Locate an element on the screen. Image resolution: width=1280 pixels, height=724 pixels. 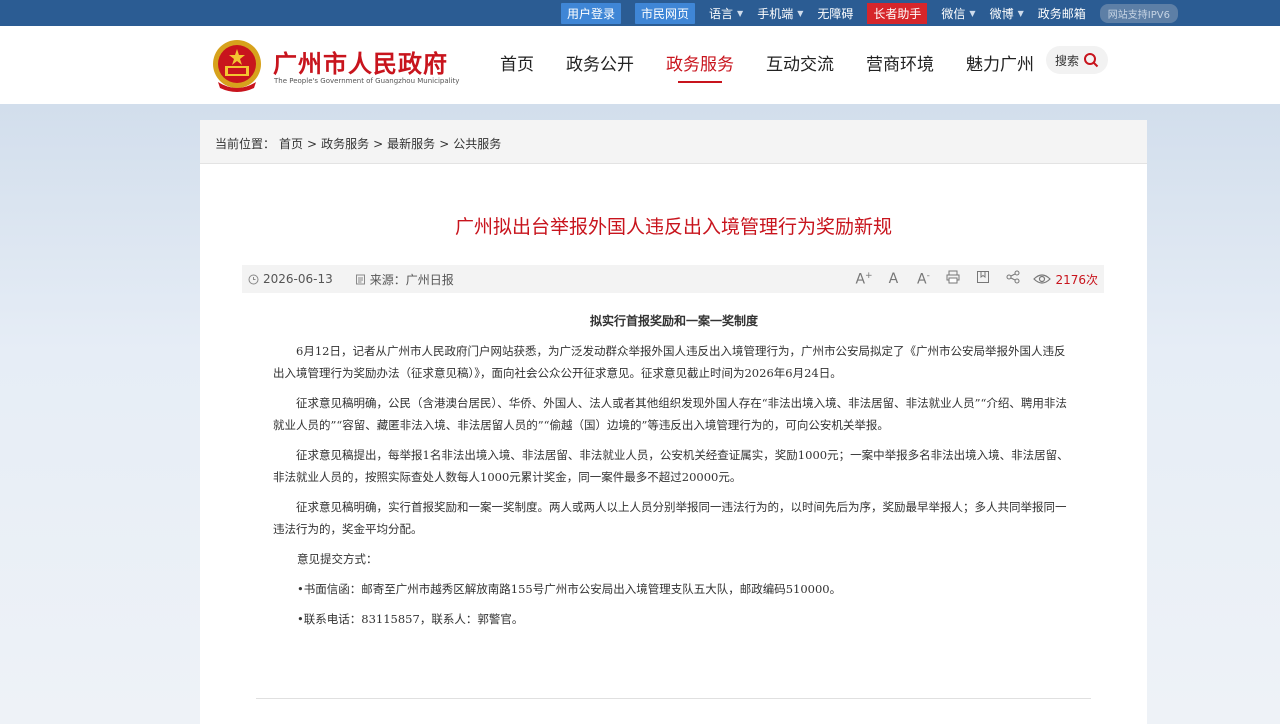
breadcrumb-prefix: 当前位置： is located at coordinates (245, 144).